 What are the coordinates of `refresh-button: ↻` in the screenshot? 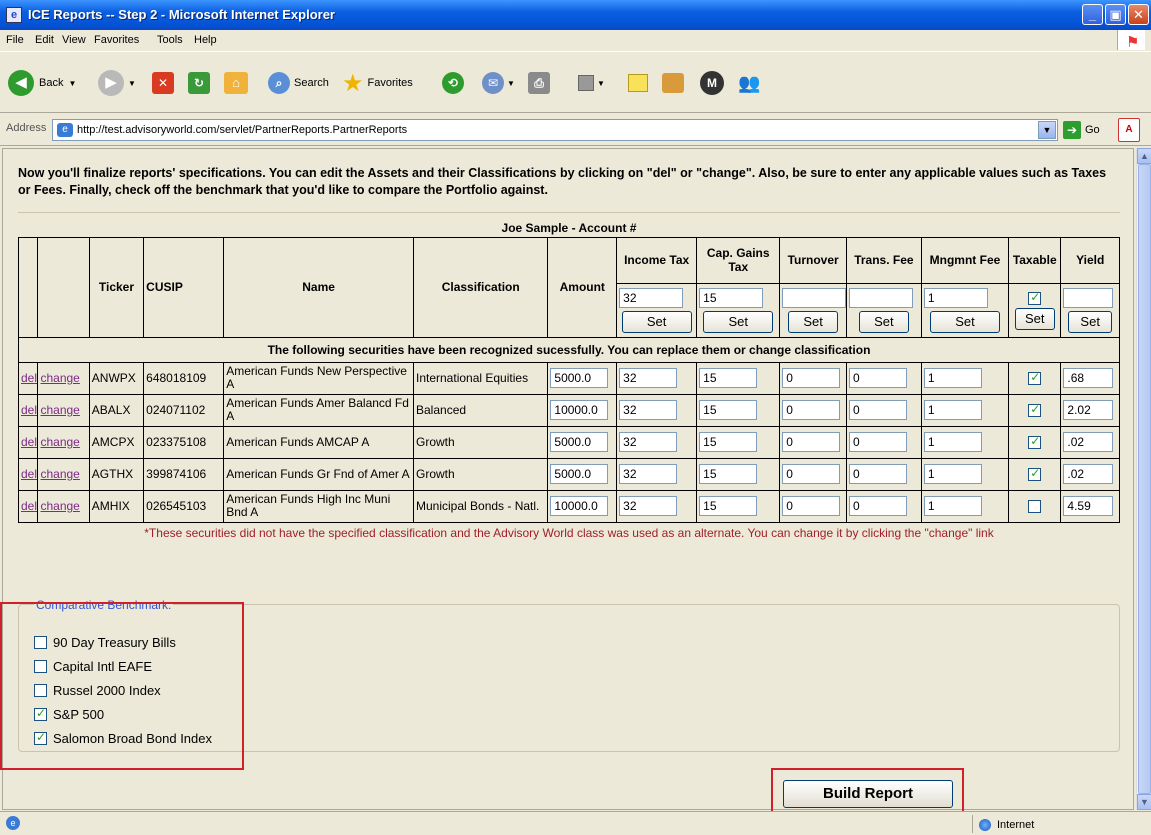 It's located at (199, 83).